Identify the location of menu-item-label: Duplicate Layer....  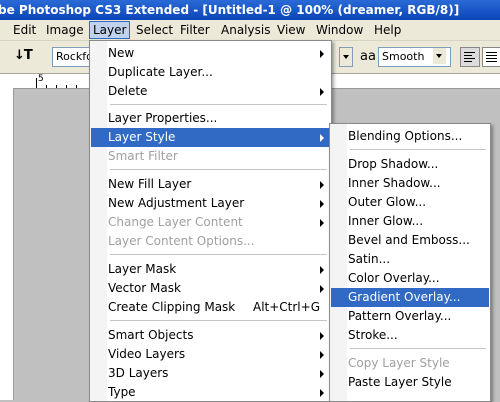
(160, 72).